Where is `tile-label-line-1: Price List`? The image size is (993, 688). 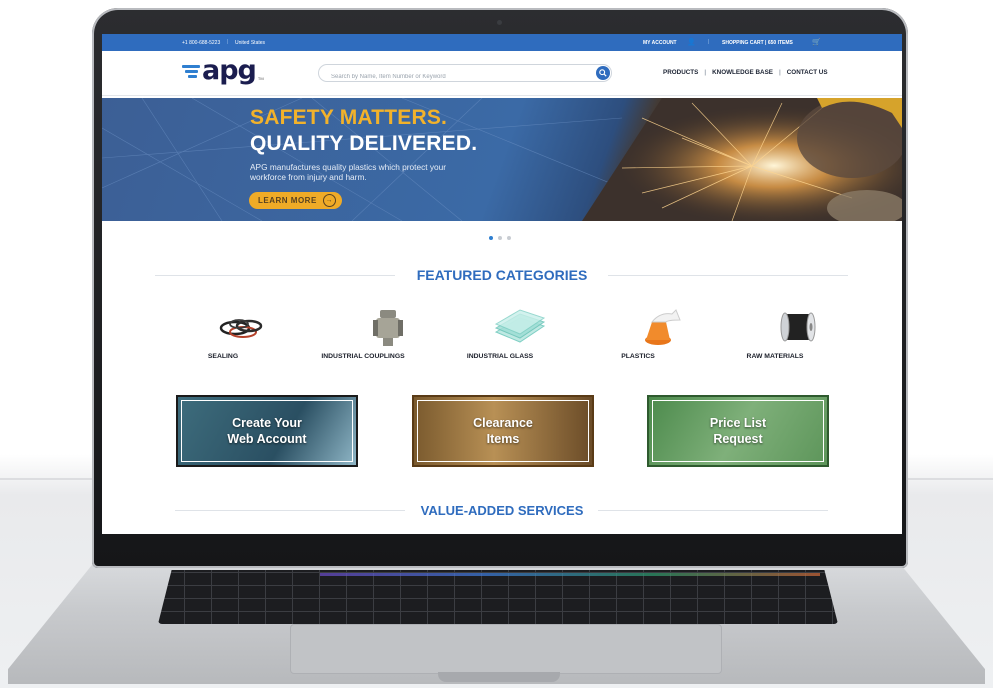
tile-label-line-1: Price List is located at coordinates (738, 423).